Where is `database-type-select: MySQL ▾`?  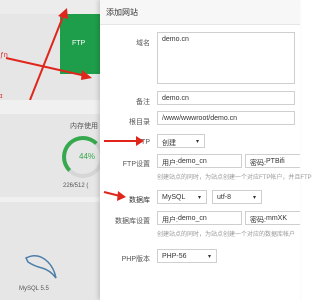 database-type-select: MySQL ▾ is located at coordinates (182, 197).